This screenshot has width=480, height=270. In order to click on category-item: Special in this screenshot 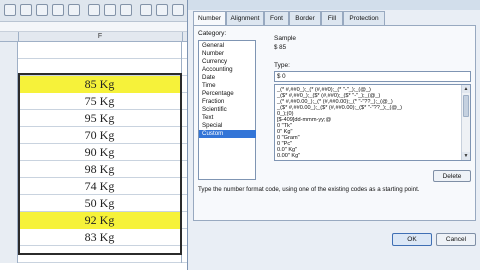, I will do `click(227, 126)`.